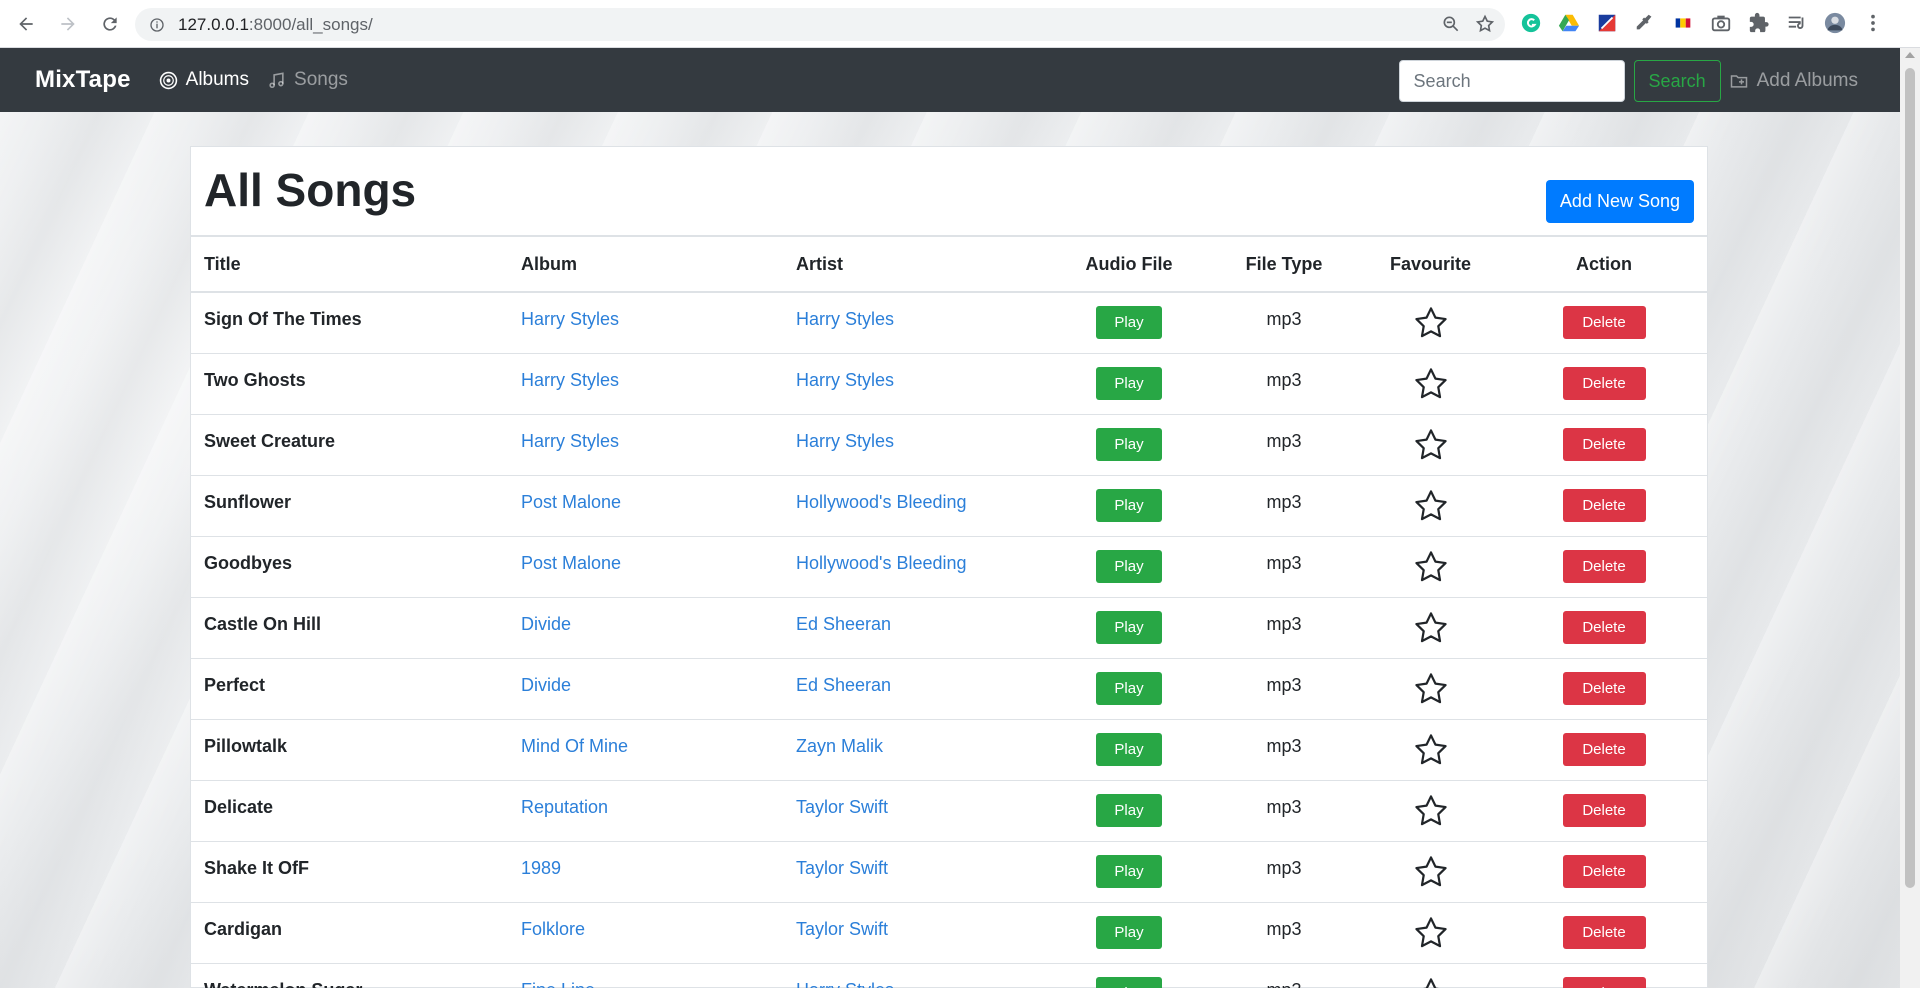  I want to click on add-albums-link: Add Albums, so click(1793, 81).